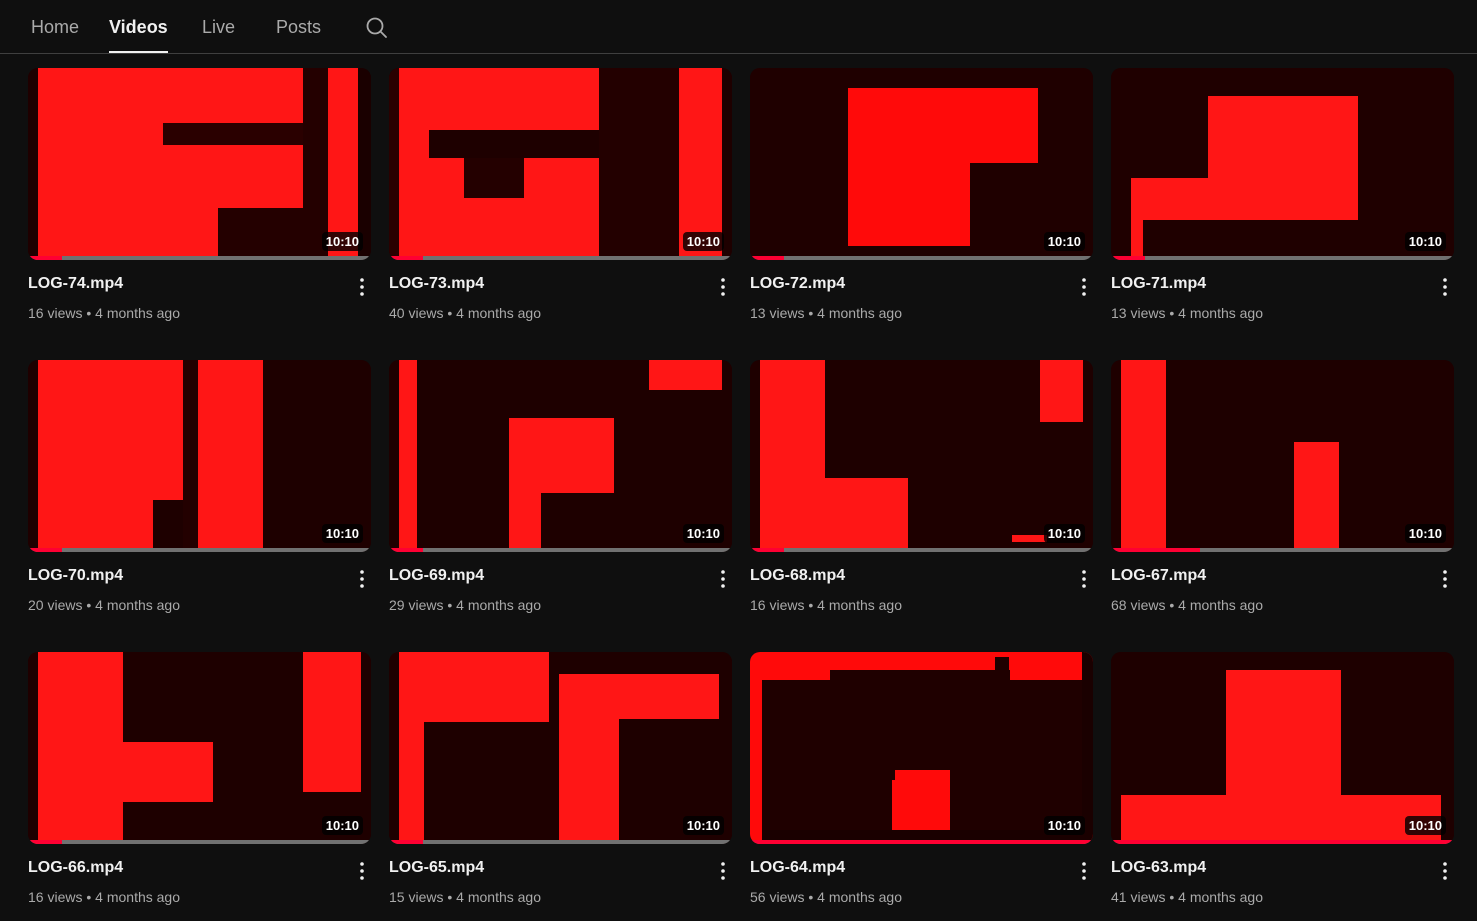 Image resolution: width=1477 pixels, height=921 pixels. What do you see at coordinates (377, 28) in the screenshot?
I see `search-icon` at bounding box center [377, 28].